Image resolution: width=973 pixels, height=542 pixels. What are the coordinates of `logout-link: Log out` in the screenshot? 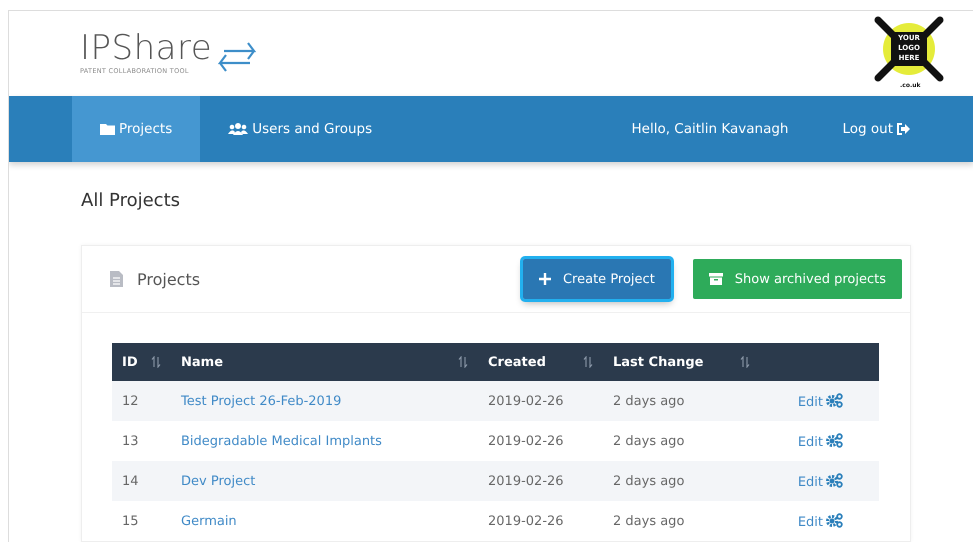 It's located at (876, 129).